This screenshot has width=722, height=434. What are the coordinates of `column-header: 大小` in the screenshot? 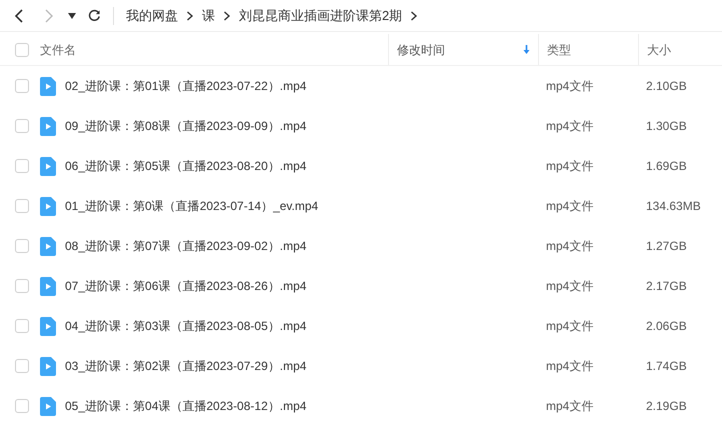 It's located at (680, 49).